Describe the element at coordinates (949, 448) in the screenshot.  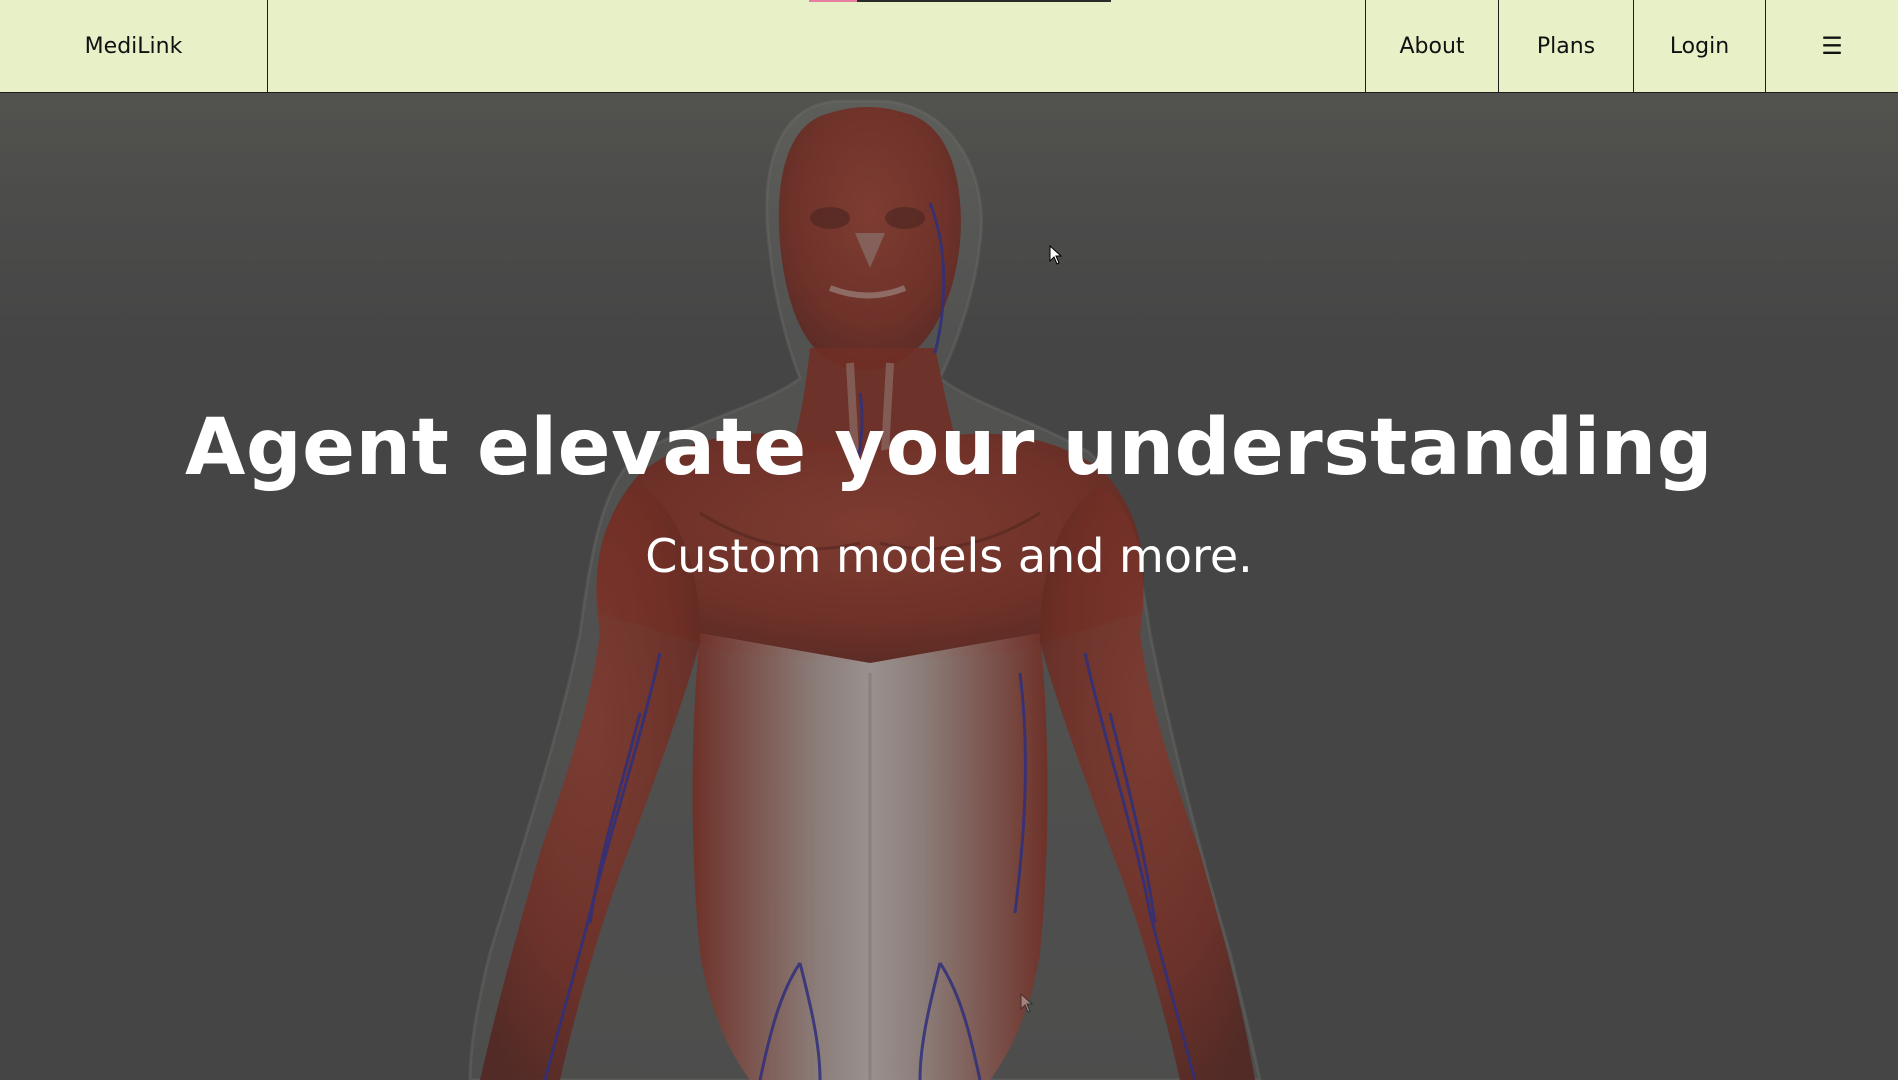
I see `hero-title: Agent elevate your understanding` at that location.